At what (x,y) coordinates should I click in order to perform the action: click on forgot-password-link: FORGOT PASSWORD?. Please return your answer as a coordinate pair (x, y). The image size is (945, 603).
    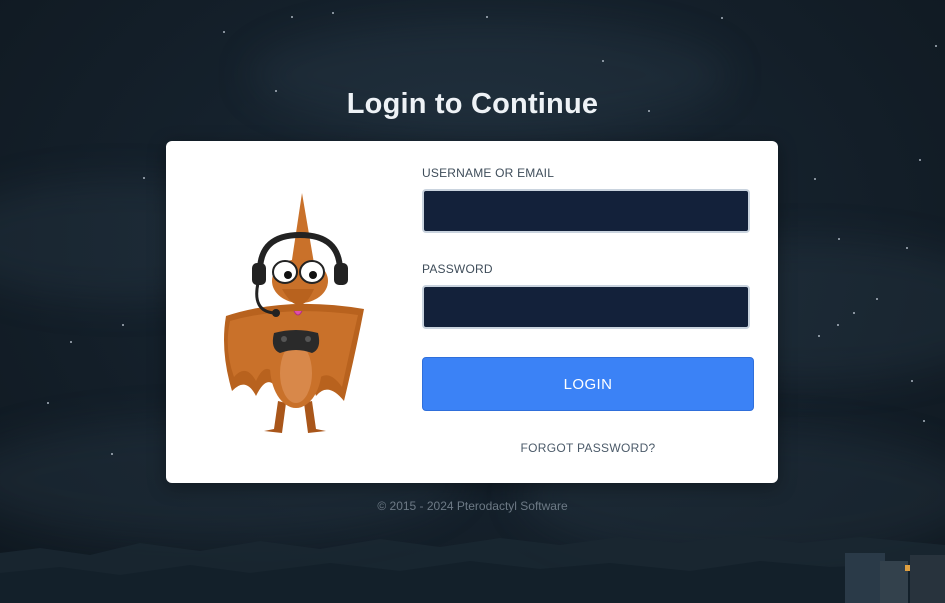
    Looking at the image, I should click on (588, 448).